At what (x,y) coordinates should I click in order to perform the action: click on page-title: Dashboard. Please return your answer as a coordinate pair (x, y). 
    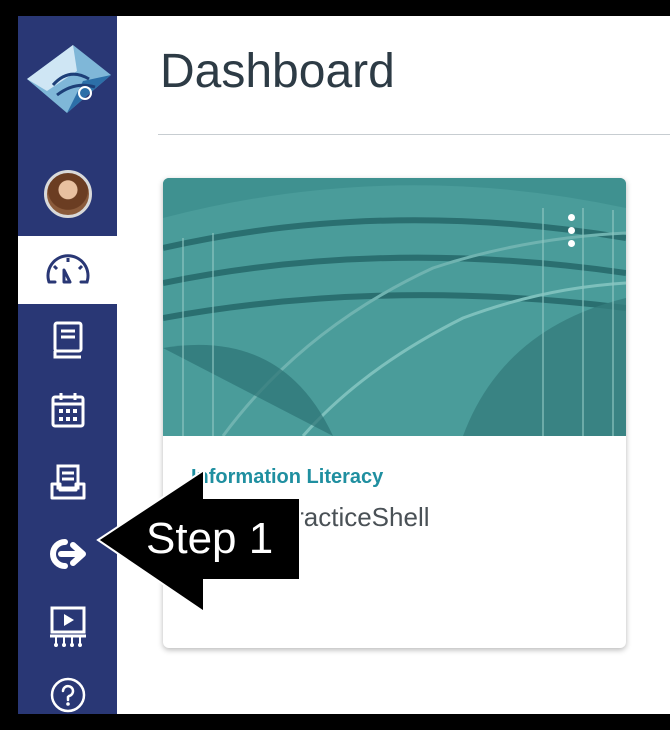
    Looking at the image, I should click on (277, 71).